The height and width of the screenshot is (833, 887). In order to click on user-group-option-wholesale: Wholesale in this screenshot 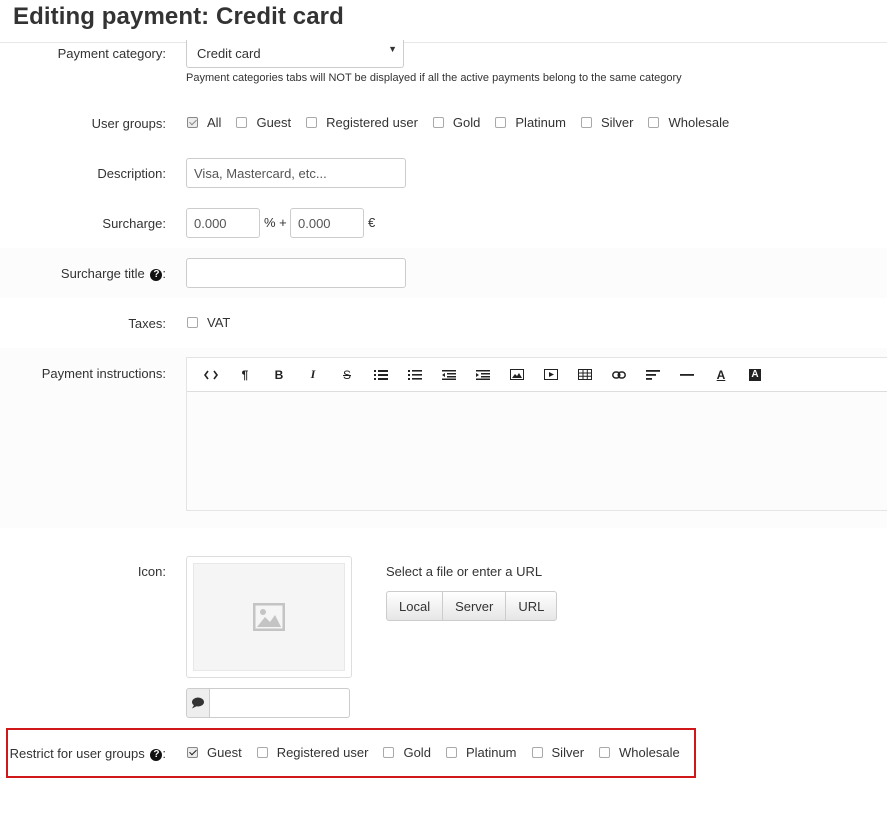, I will do `click(688, 122)`.